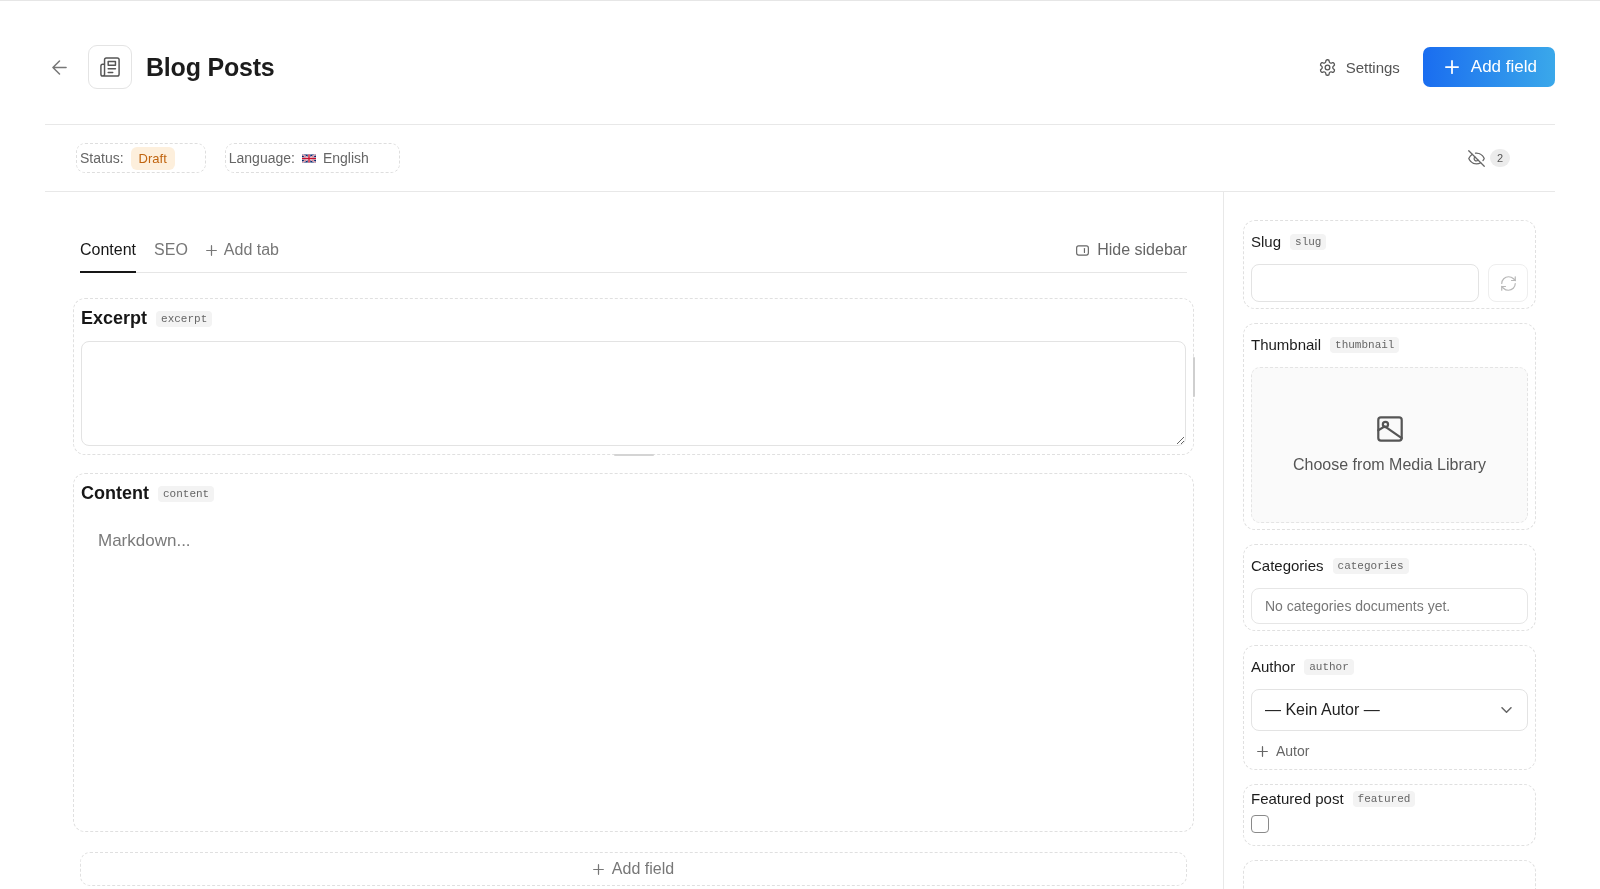 The width and height of the screenshot is (1600, 889). I want to click on field-key-tag: slug, so click(1308, 242).